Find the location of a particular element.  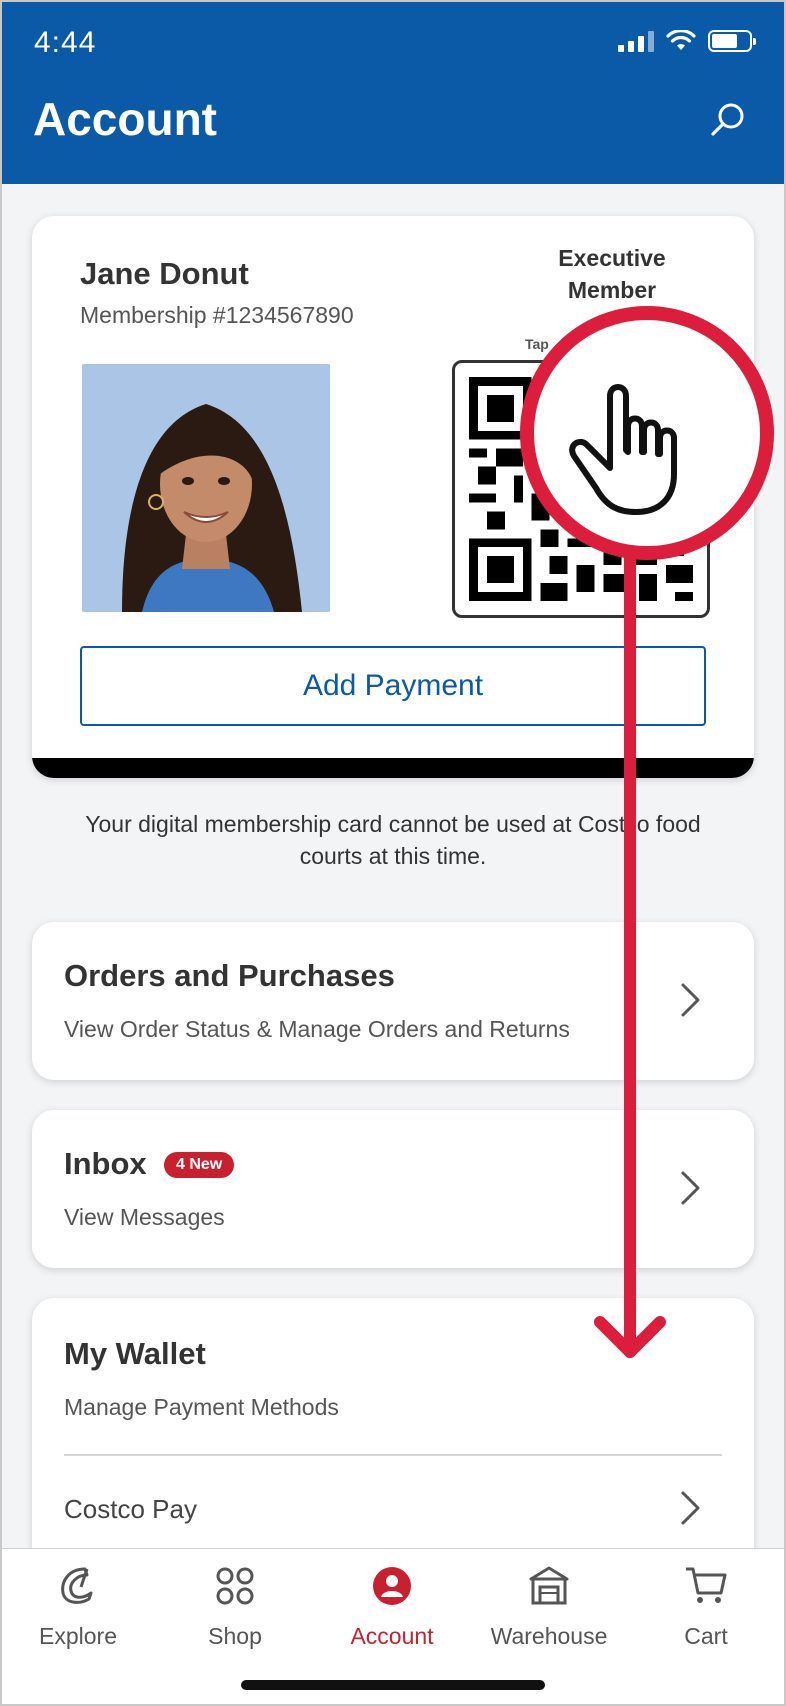

nav-account-label: Account is located at coordinates (392, 1636).